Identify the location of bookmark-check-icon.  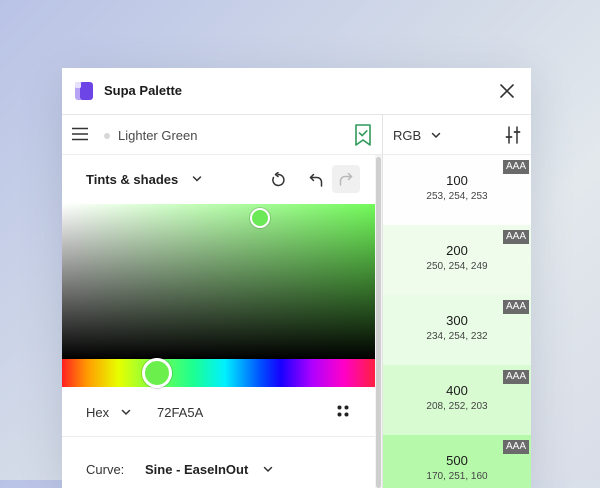
(363, 135).